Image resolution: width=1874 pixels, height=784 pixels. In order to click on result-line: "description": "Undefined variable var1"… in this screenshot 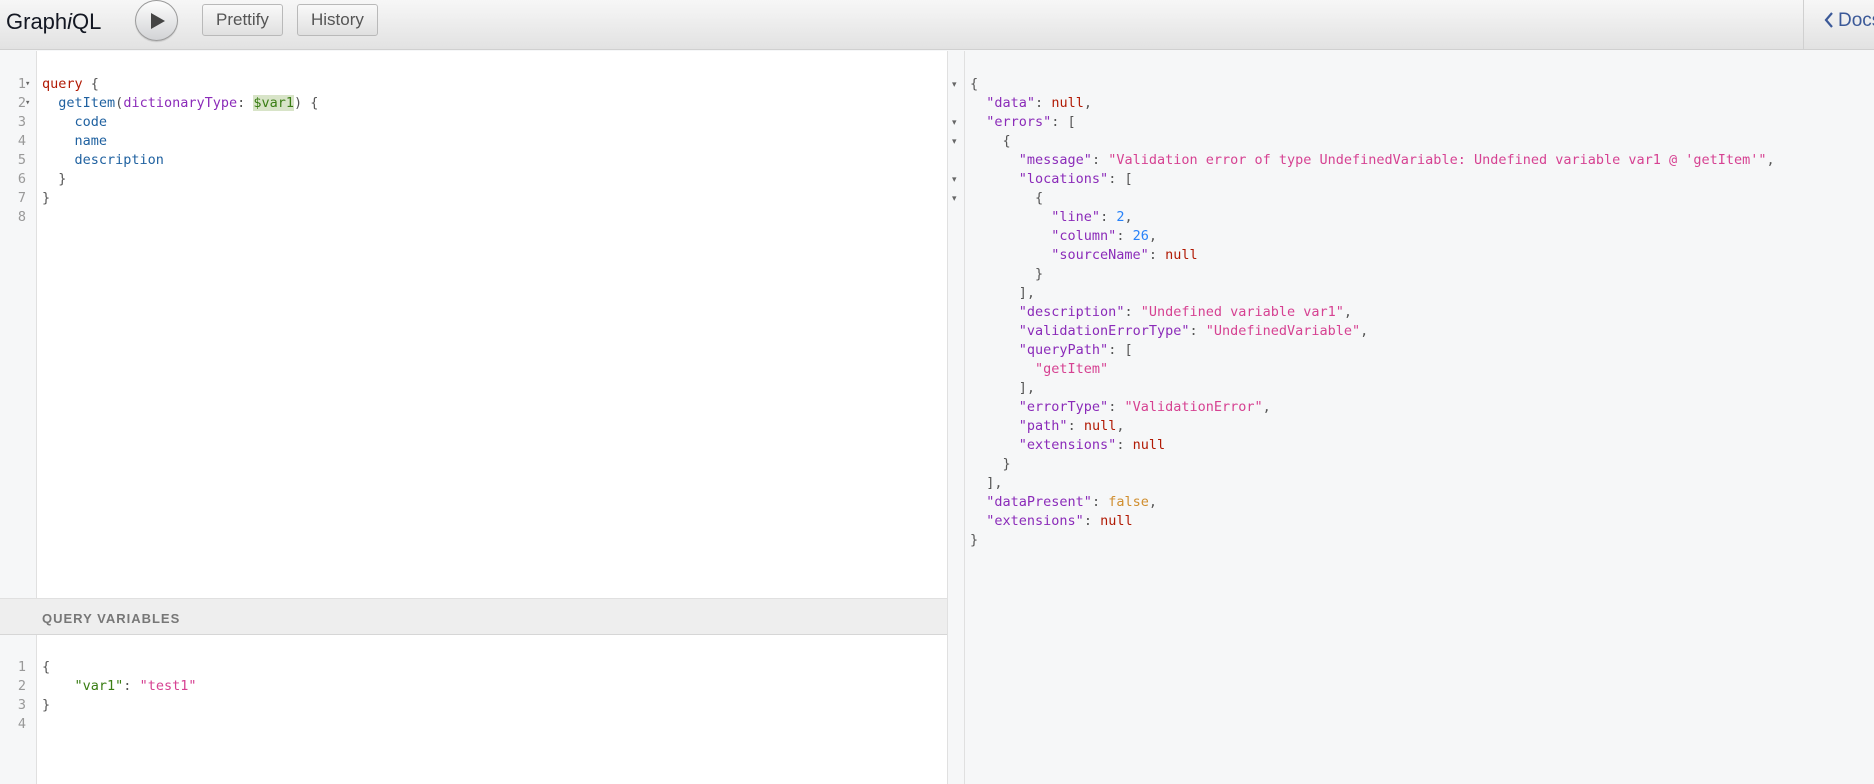, I will do `click(1185, 312)`.